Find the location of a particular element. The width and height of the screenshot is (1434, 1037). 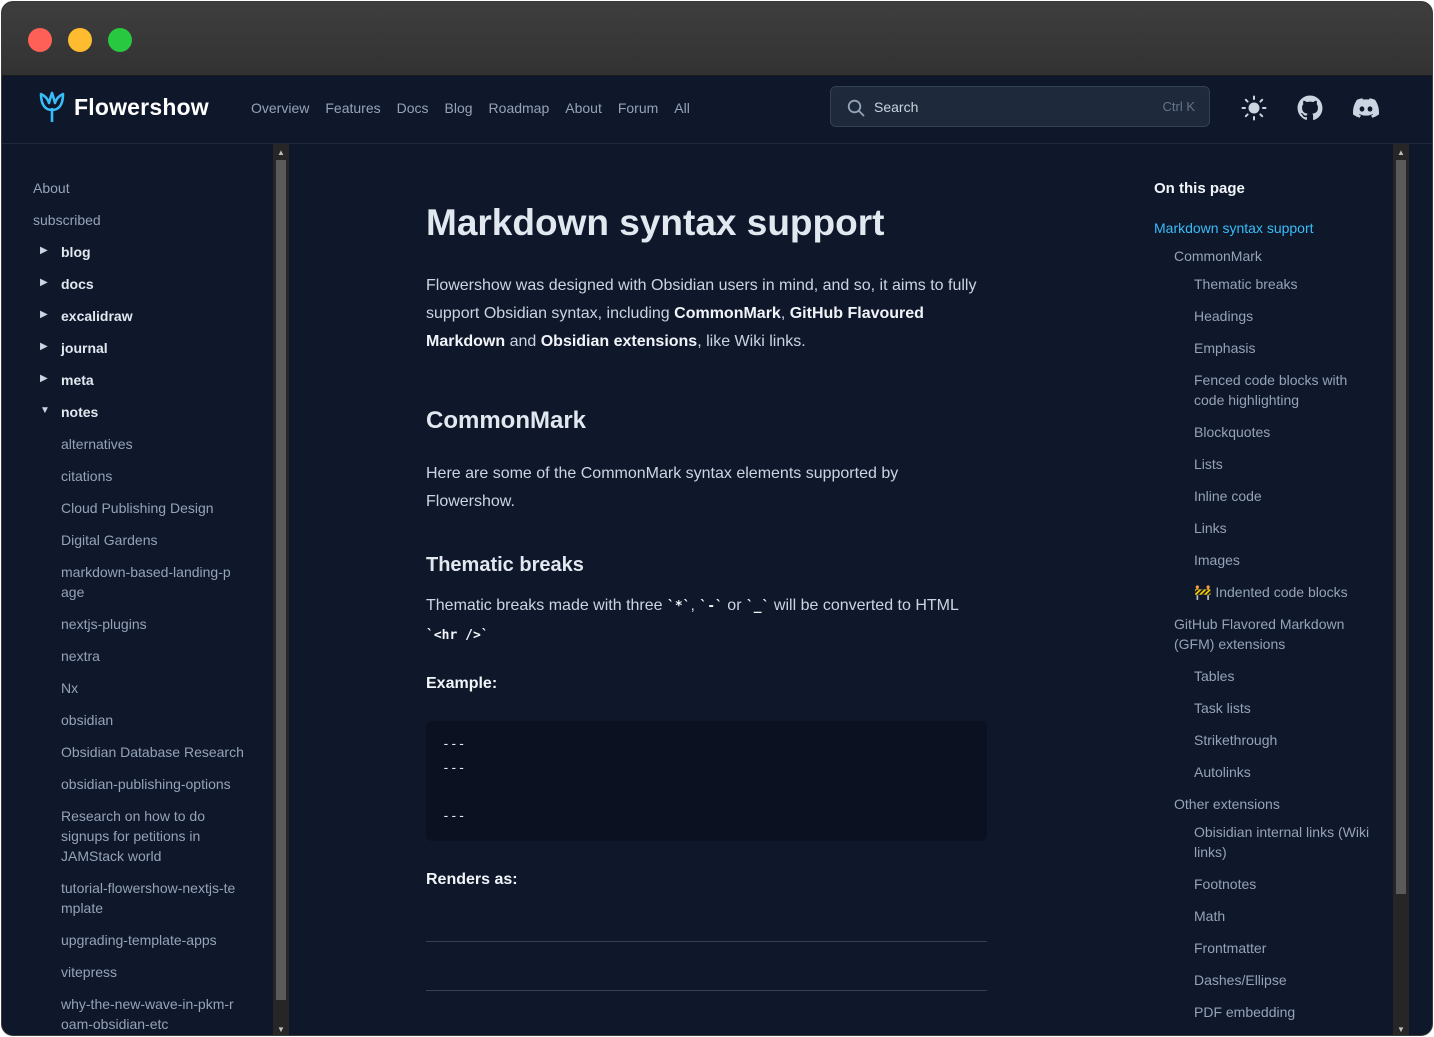

toc-item: Obisidian internal links (Wiki links) is located at coordinates (1286, 842).